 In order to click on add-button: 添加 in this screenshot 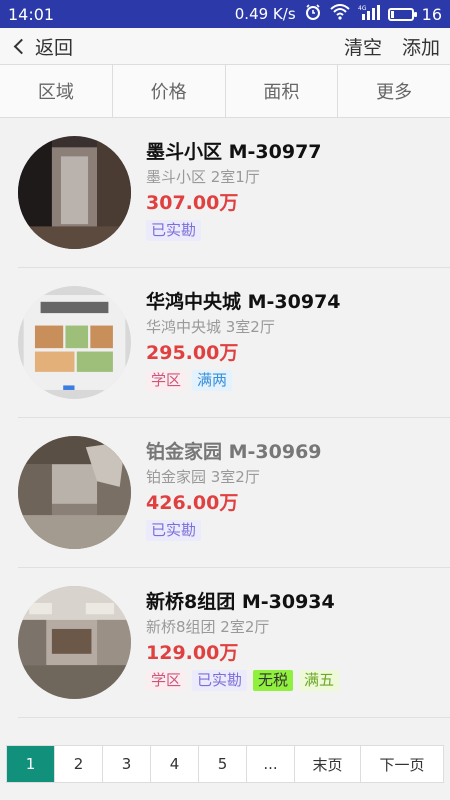, I will do `click(421, 46)`.